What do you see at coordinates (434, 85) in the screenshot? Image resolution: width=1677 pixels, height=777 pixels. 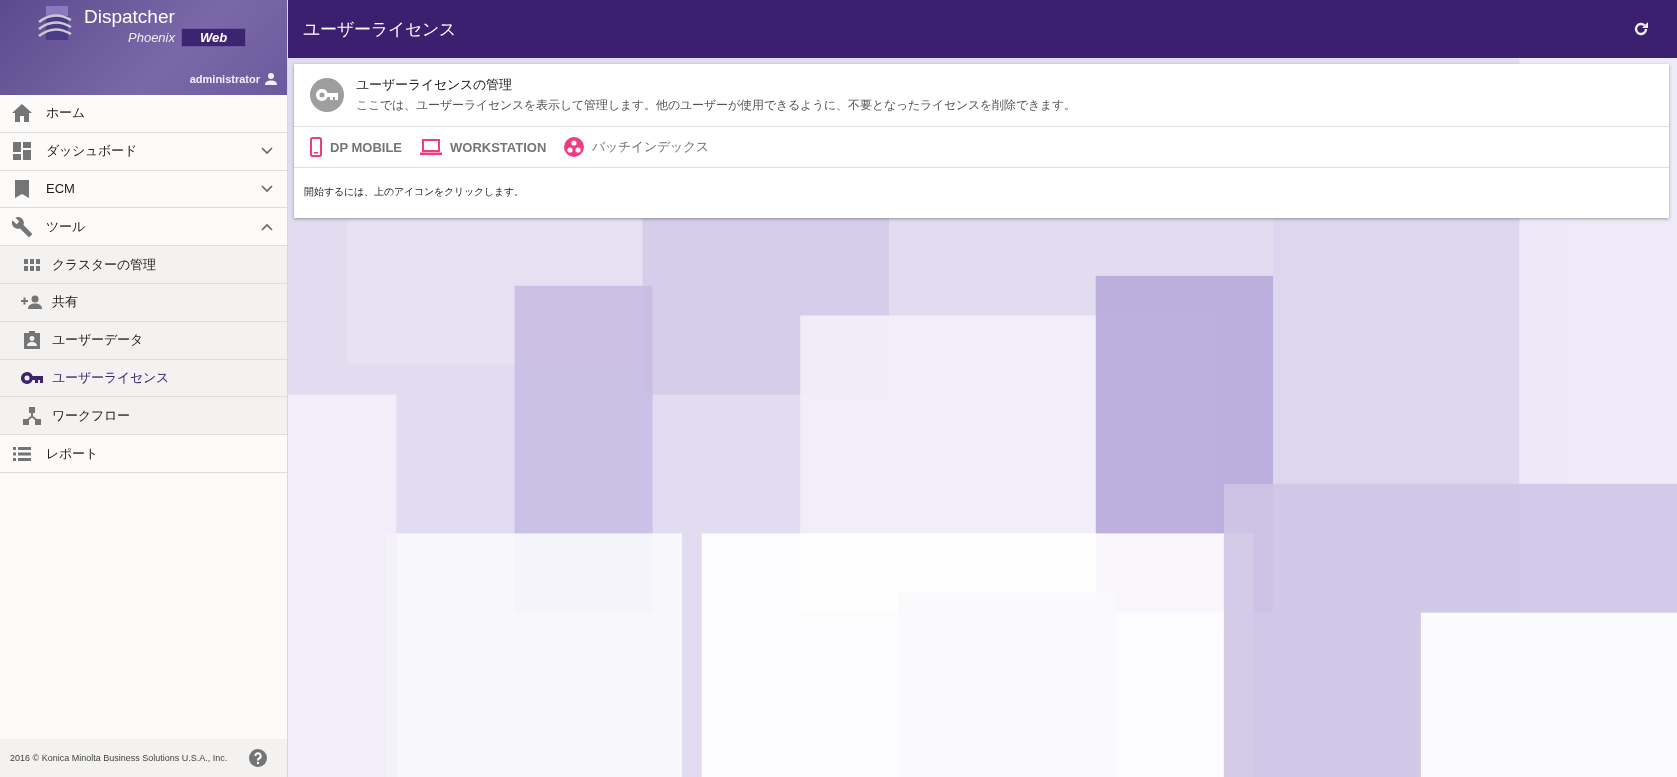 I see `card-title: ユーザーライセンスの管理` at bounding box center [434, 85].